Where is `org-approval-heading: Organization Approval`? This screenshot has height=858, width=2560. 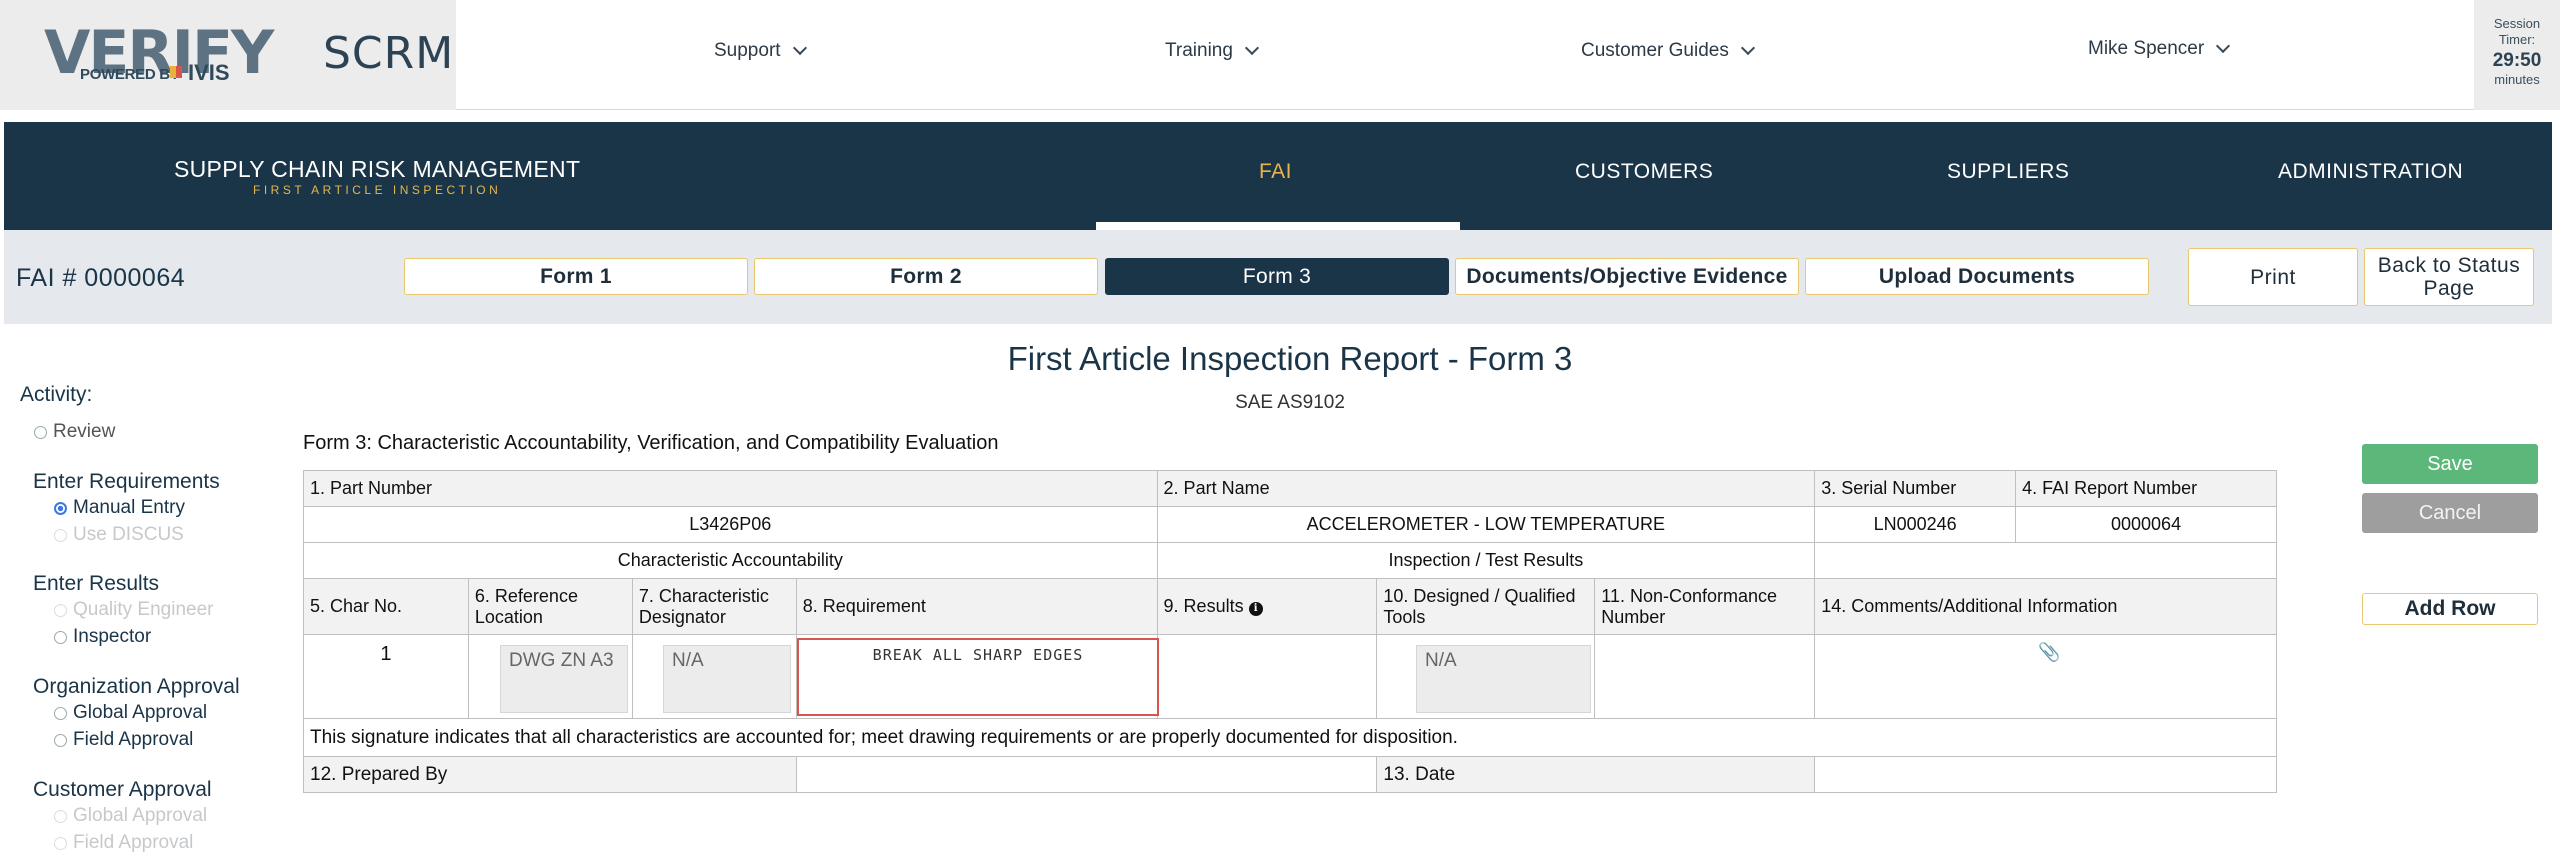 org-approval-heading: Organization Approval is located at coordinates (136, 686).